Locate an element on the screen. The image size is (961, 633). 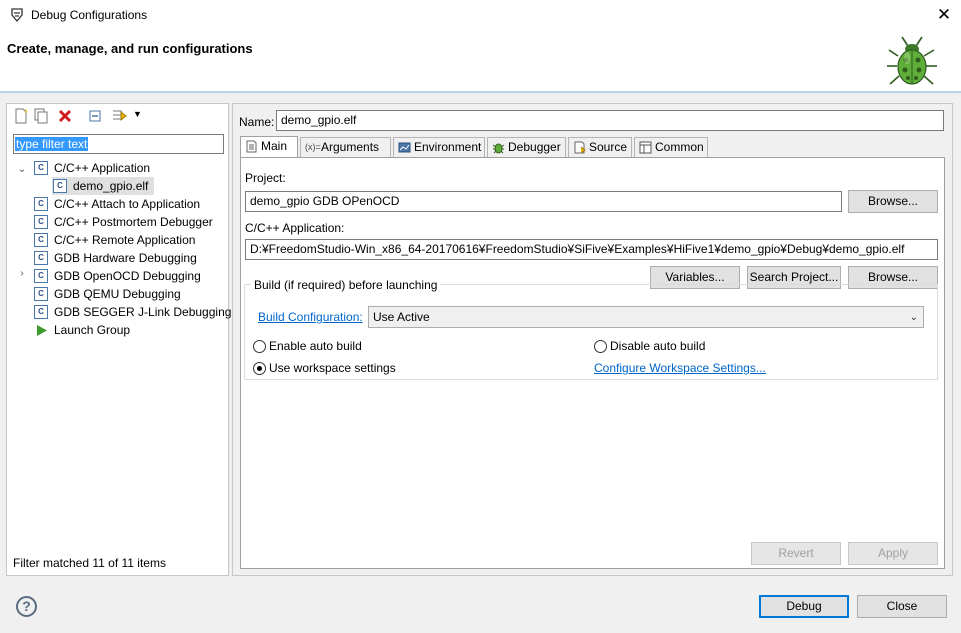
apply-button: Apply is located at coordinates (893, 553).